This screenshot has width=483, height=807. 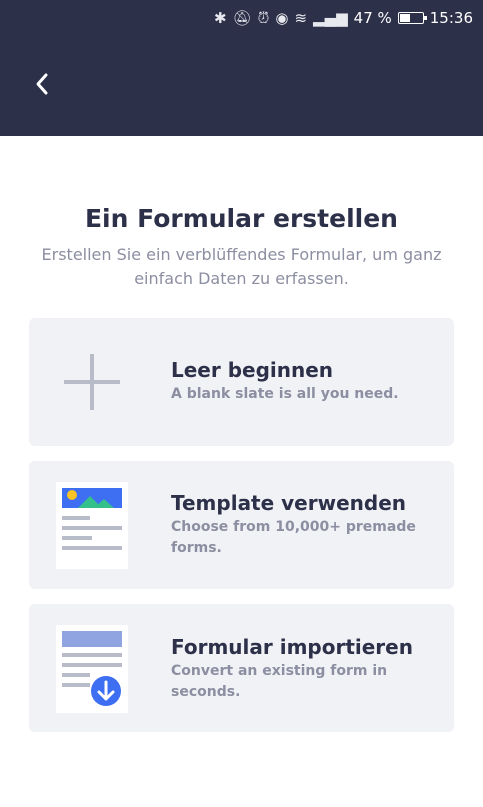 What do you see at coordinates (92, 382) in the screenshot?
I see `plus-icon` at bounding box center [92, 382].